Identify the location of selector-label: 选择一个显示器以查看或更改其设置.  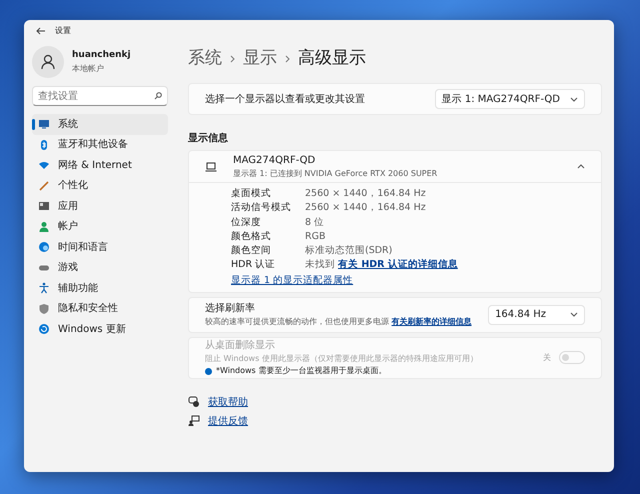
(285, 99).